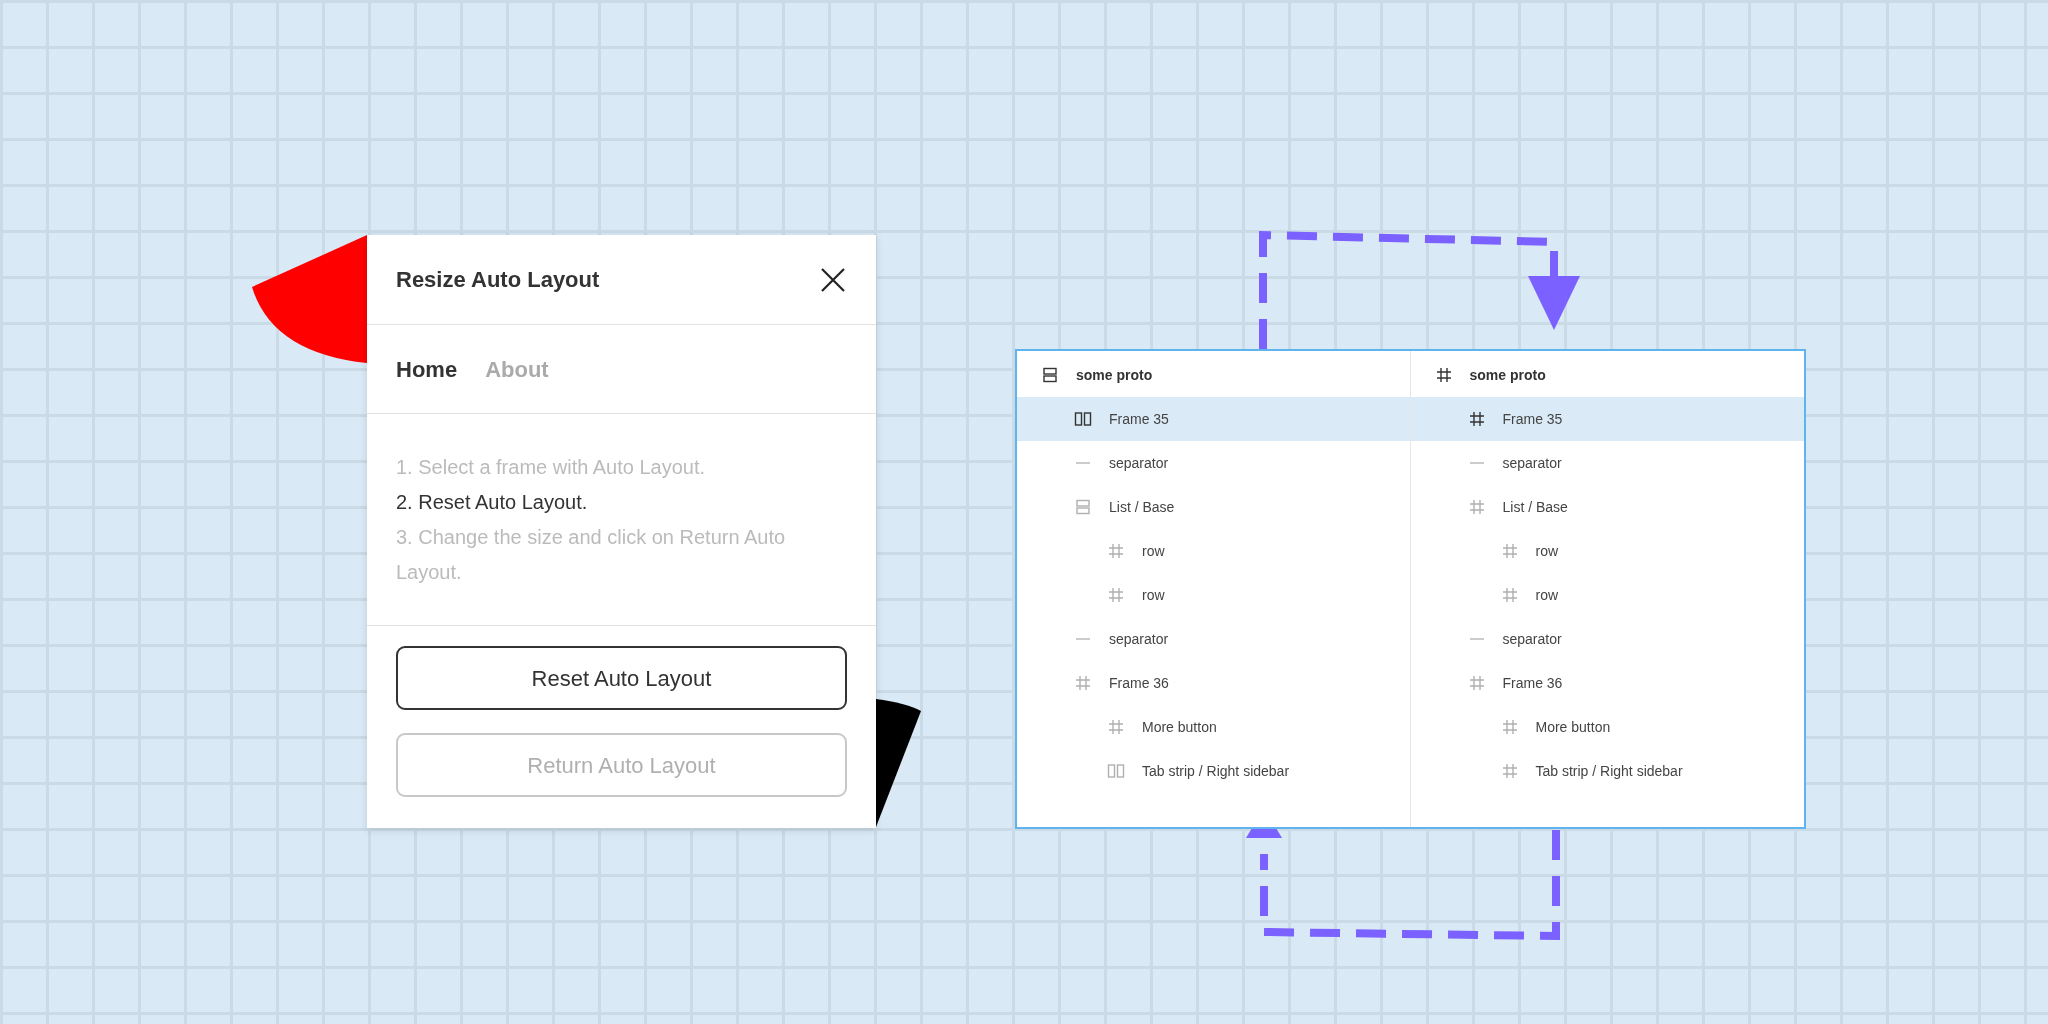  What do you see at coordinates (427, 369) in the screenshot?
I see `tab: Home` at bounding box center [427, 369].